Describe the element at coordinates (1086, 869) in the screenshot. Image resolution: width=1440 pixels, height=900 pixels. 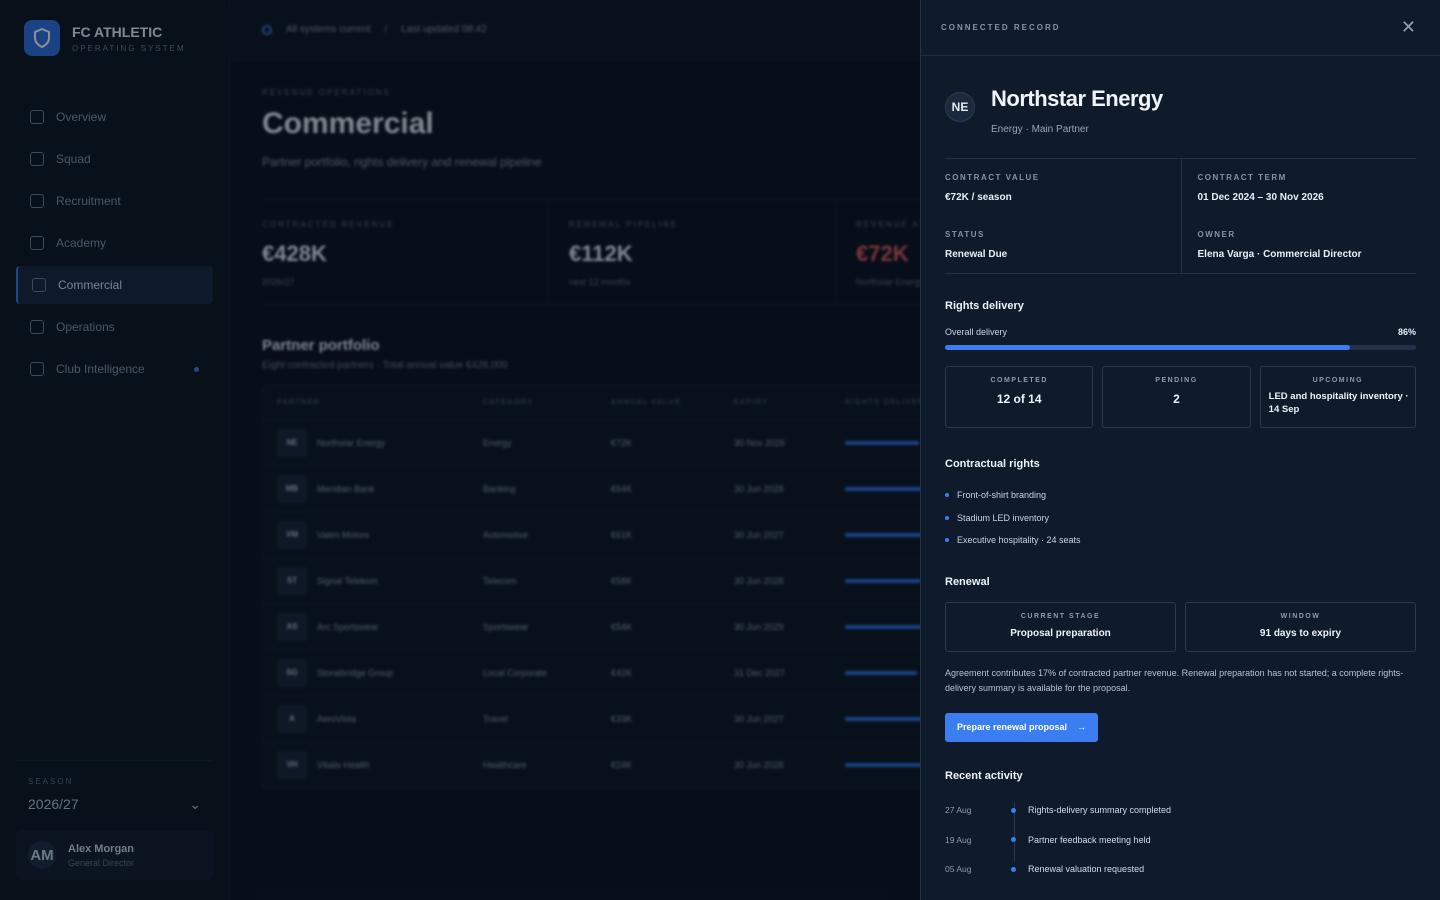
I see `activity-text: Renewal valuation requested` at that location.